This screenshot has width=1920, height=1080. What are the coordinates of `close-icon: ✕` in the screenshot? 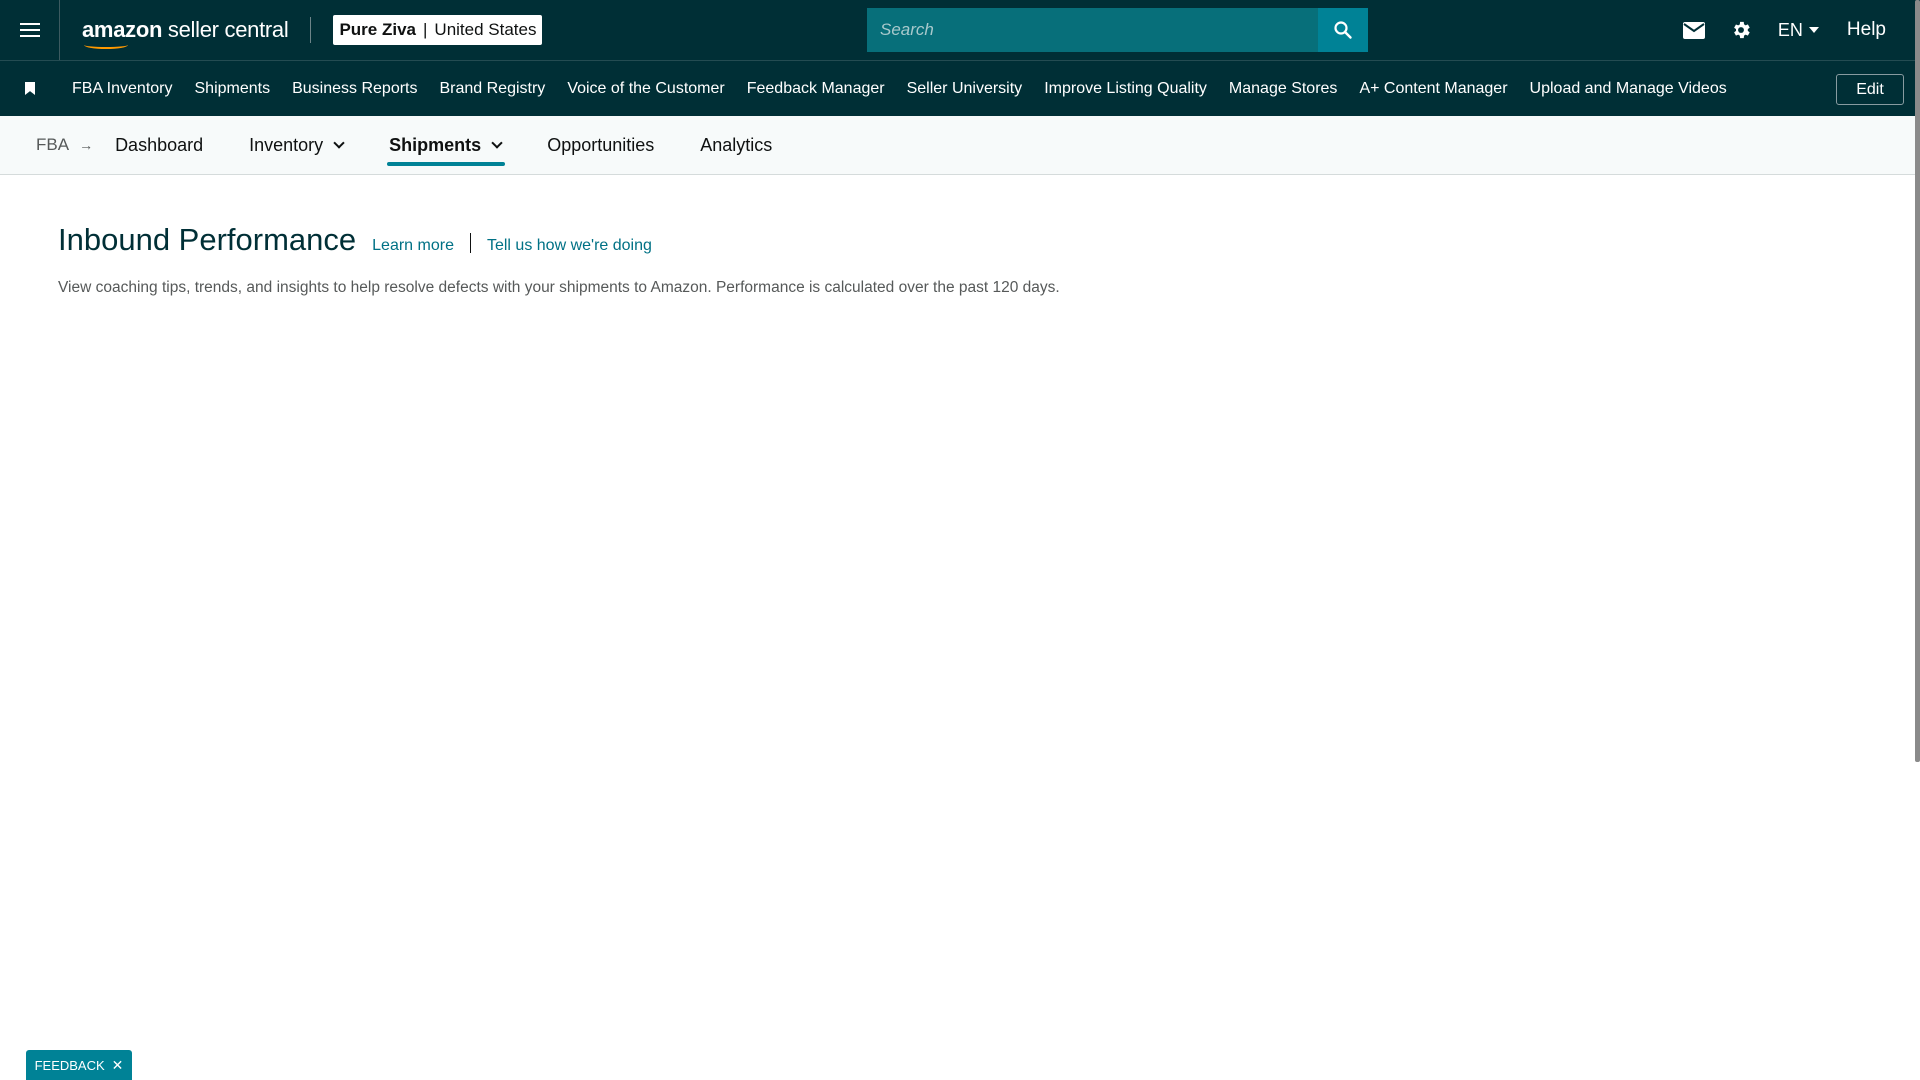 It's located at (118, 1065).